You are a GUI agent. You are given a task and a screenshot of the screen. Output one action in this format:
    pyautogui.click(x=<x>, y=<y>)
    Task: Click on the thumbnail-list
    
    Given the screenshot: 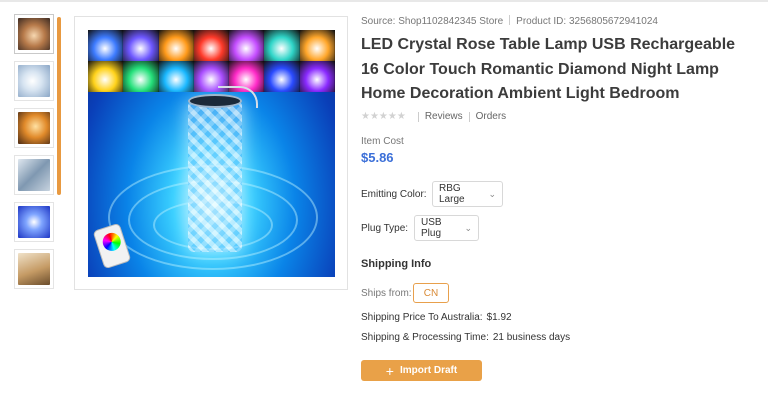 What is the action you would take?
    pyautogui.click(x=35, y=155)
    